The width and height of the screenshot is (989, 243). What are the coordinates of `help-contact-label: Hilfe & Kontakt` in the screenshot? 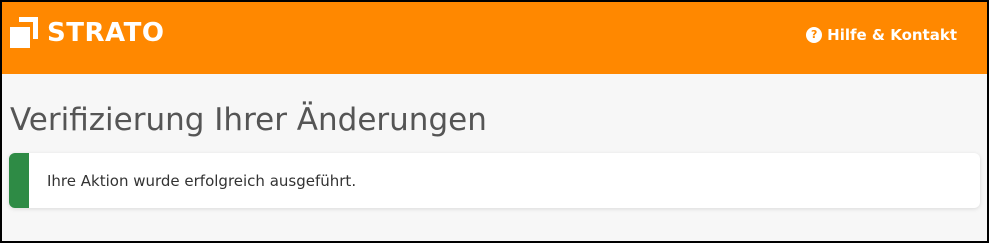 It's located at (892, 35).